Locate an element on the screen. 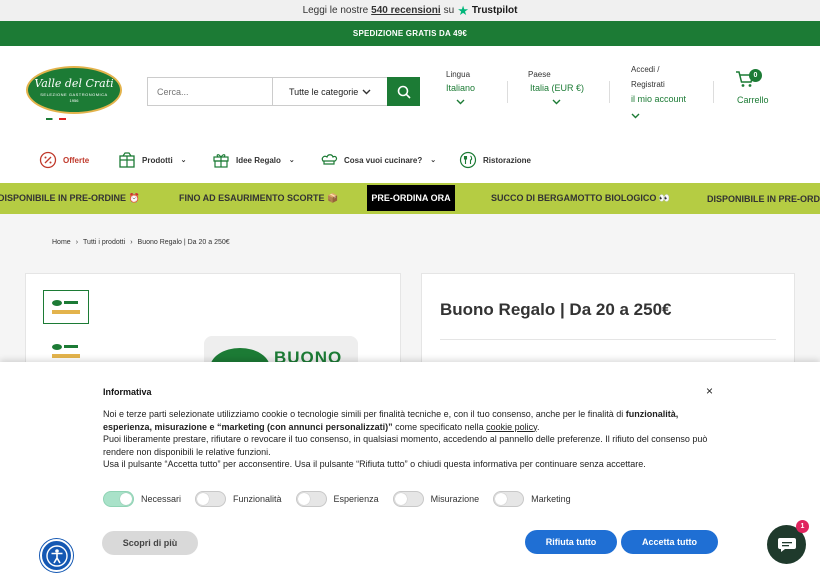 Image resolution: width=820 pixels, height=577 pixels. reviews-count-link: 540 recensioni is located at coordinates (405, 10).